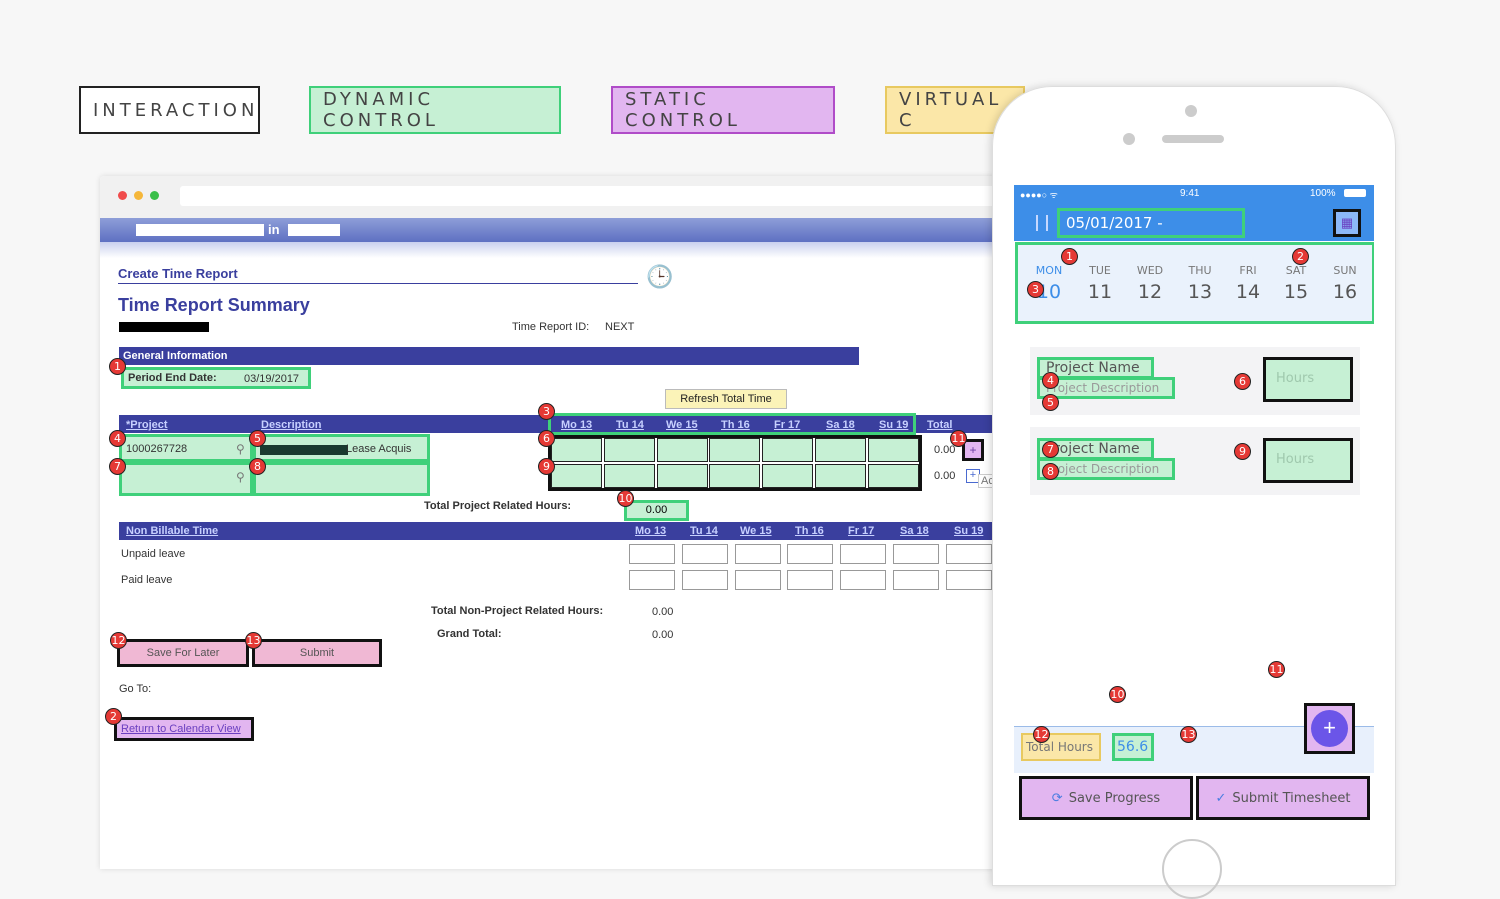 The image size is (1500, 899). Describe the element at coordinates (893, 425) in the screenshot. I see `day-column-header: Su 19` at that location.